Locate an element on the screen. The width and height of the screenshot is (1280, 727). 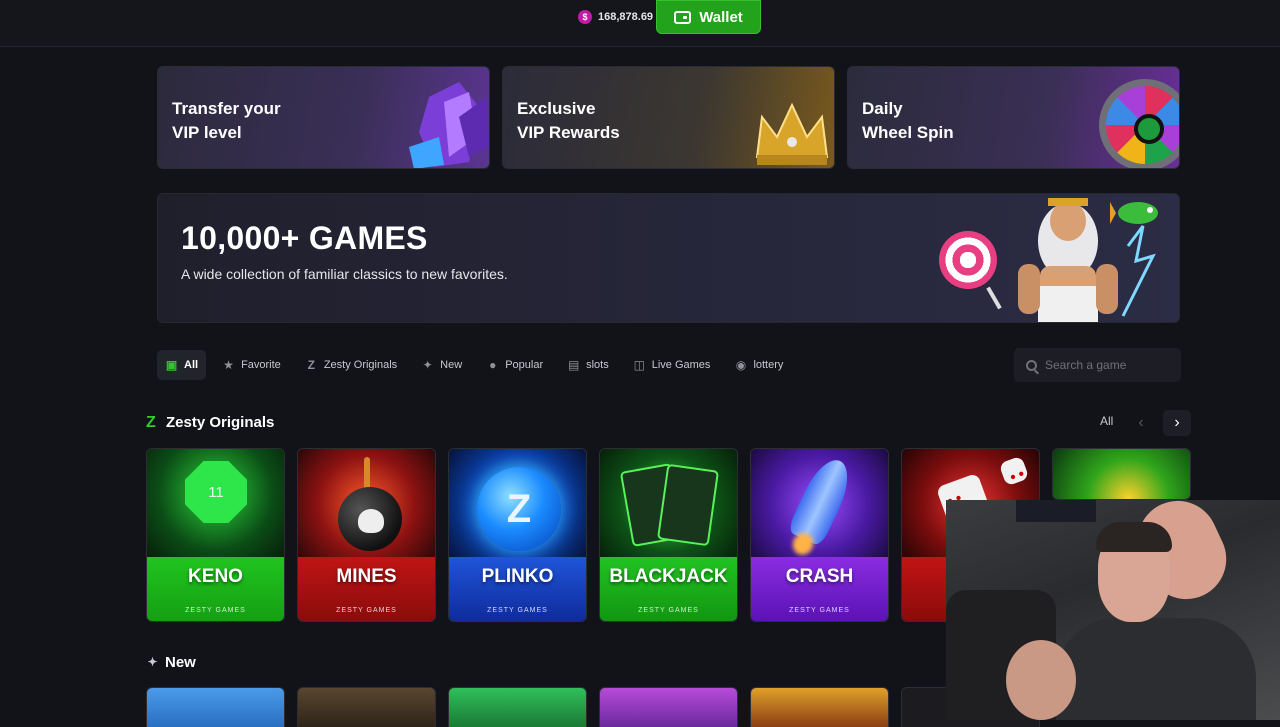
game-art: 11 is located at coordinates (215, 504).